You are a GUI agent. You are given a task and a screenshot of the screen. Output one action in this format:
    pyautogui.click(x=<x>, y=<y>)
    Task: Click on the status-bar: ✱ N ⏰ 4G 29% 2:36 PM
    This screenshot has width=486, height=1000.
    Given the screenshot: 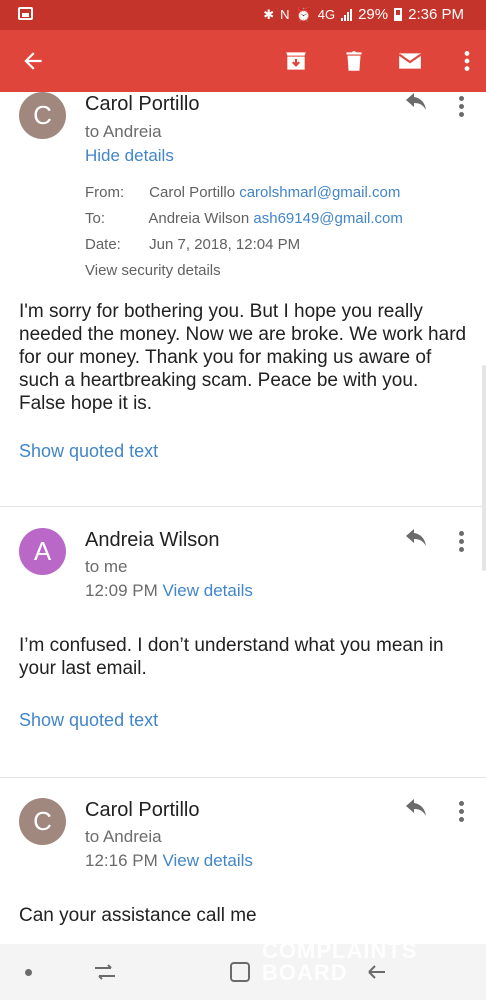 What is the action you would take?
    pyautogui.click(x=243, y=15)
    